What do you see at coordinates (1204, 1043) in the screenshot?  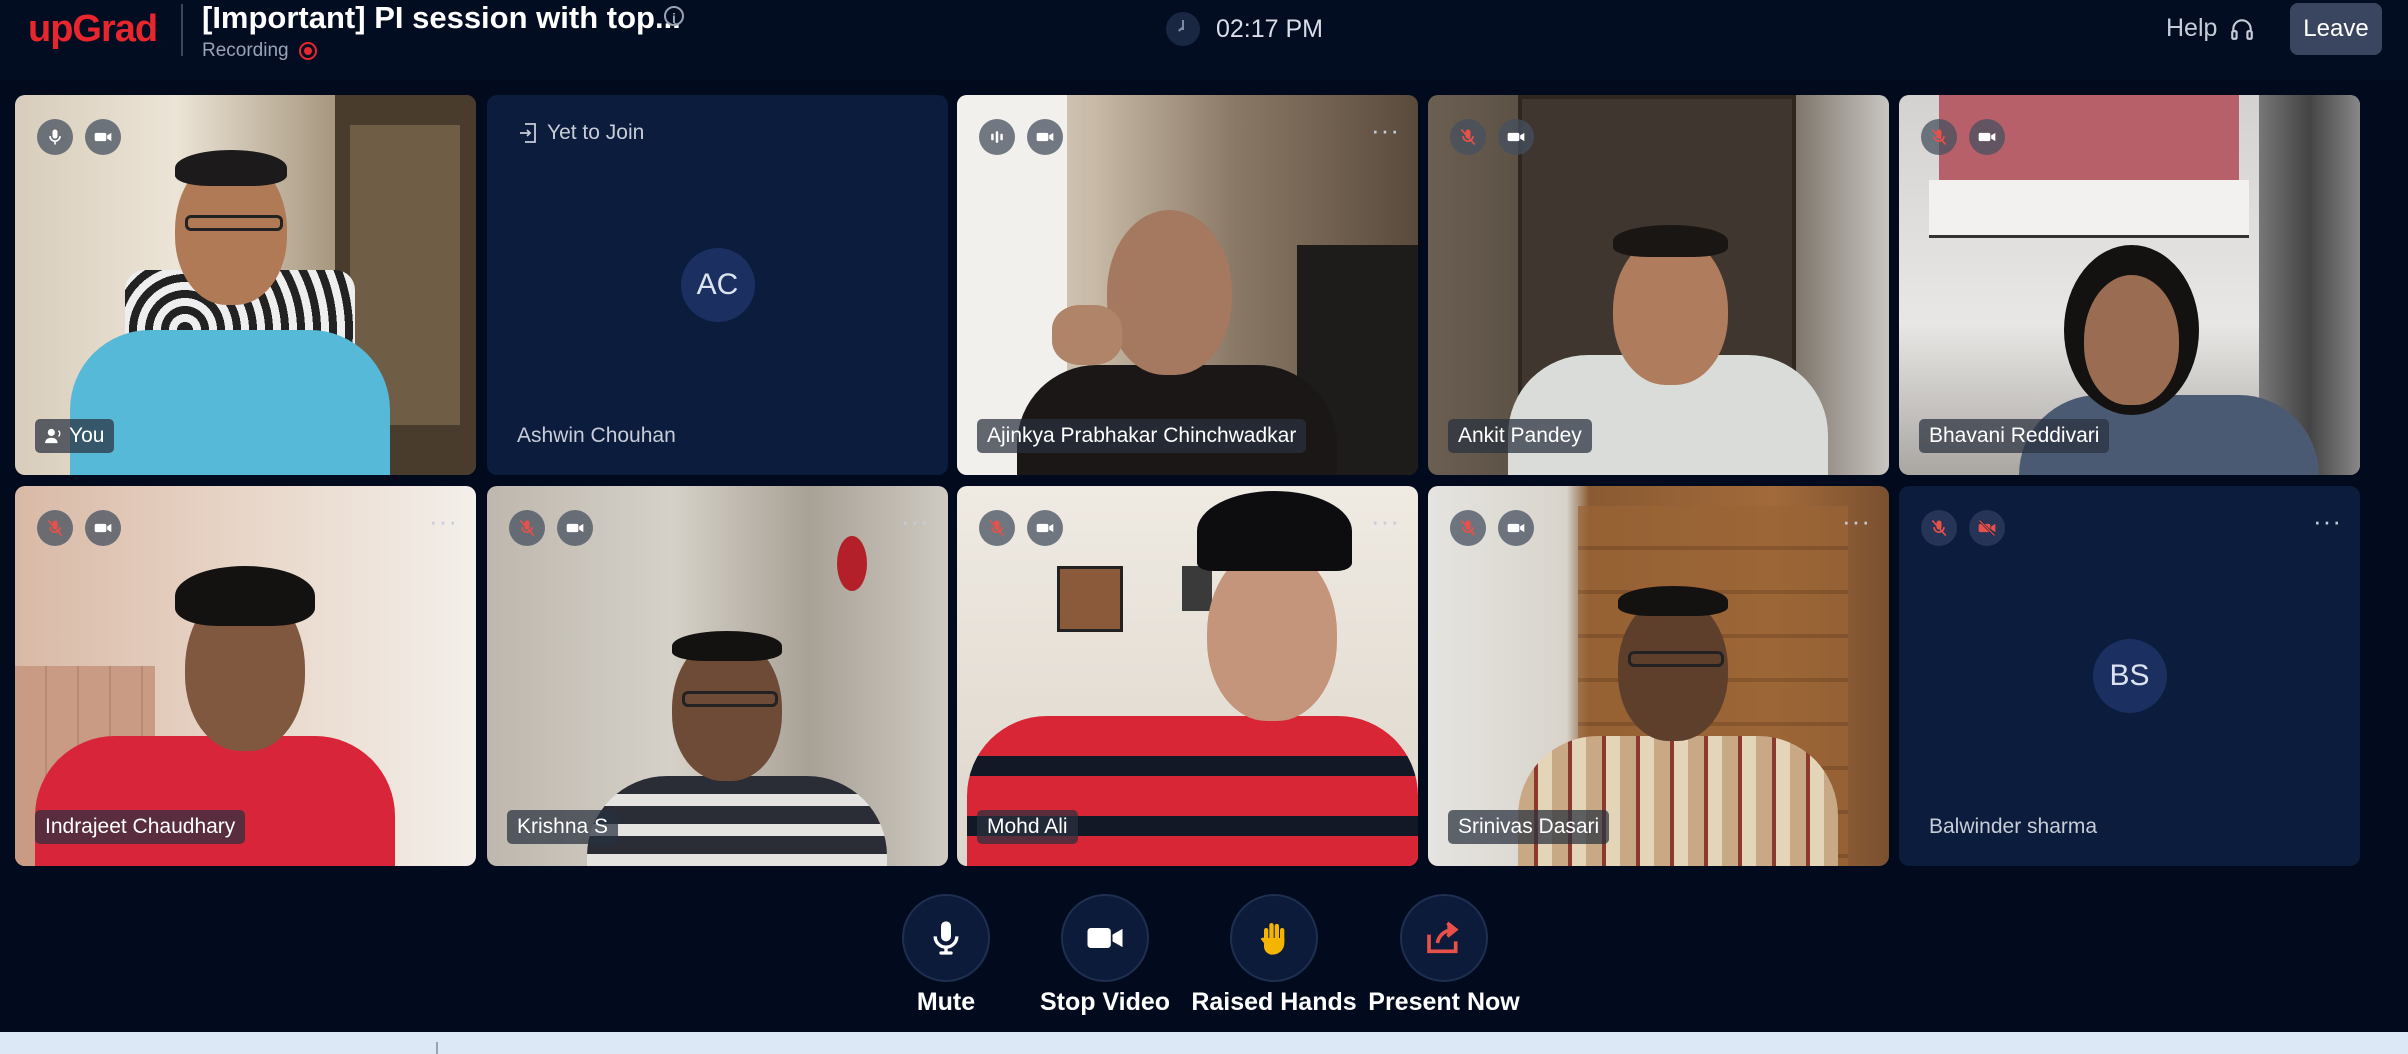 I see `browser-bottom-strip` at bounding box center [1204, 1043].